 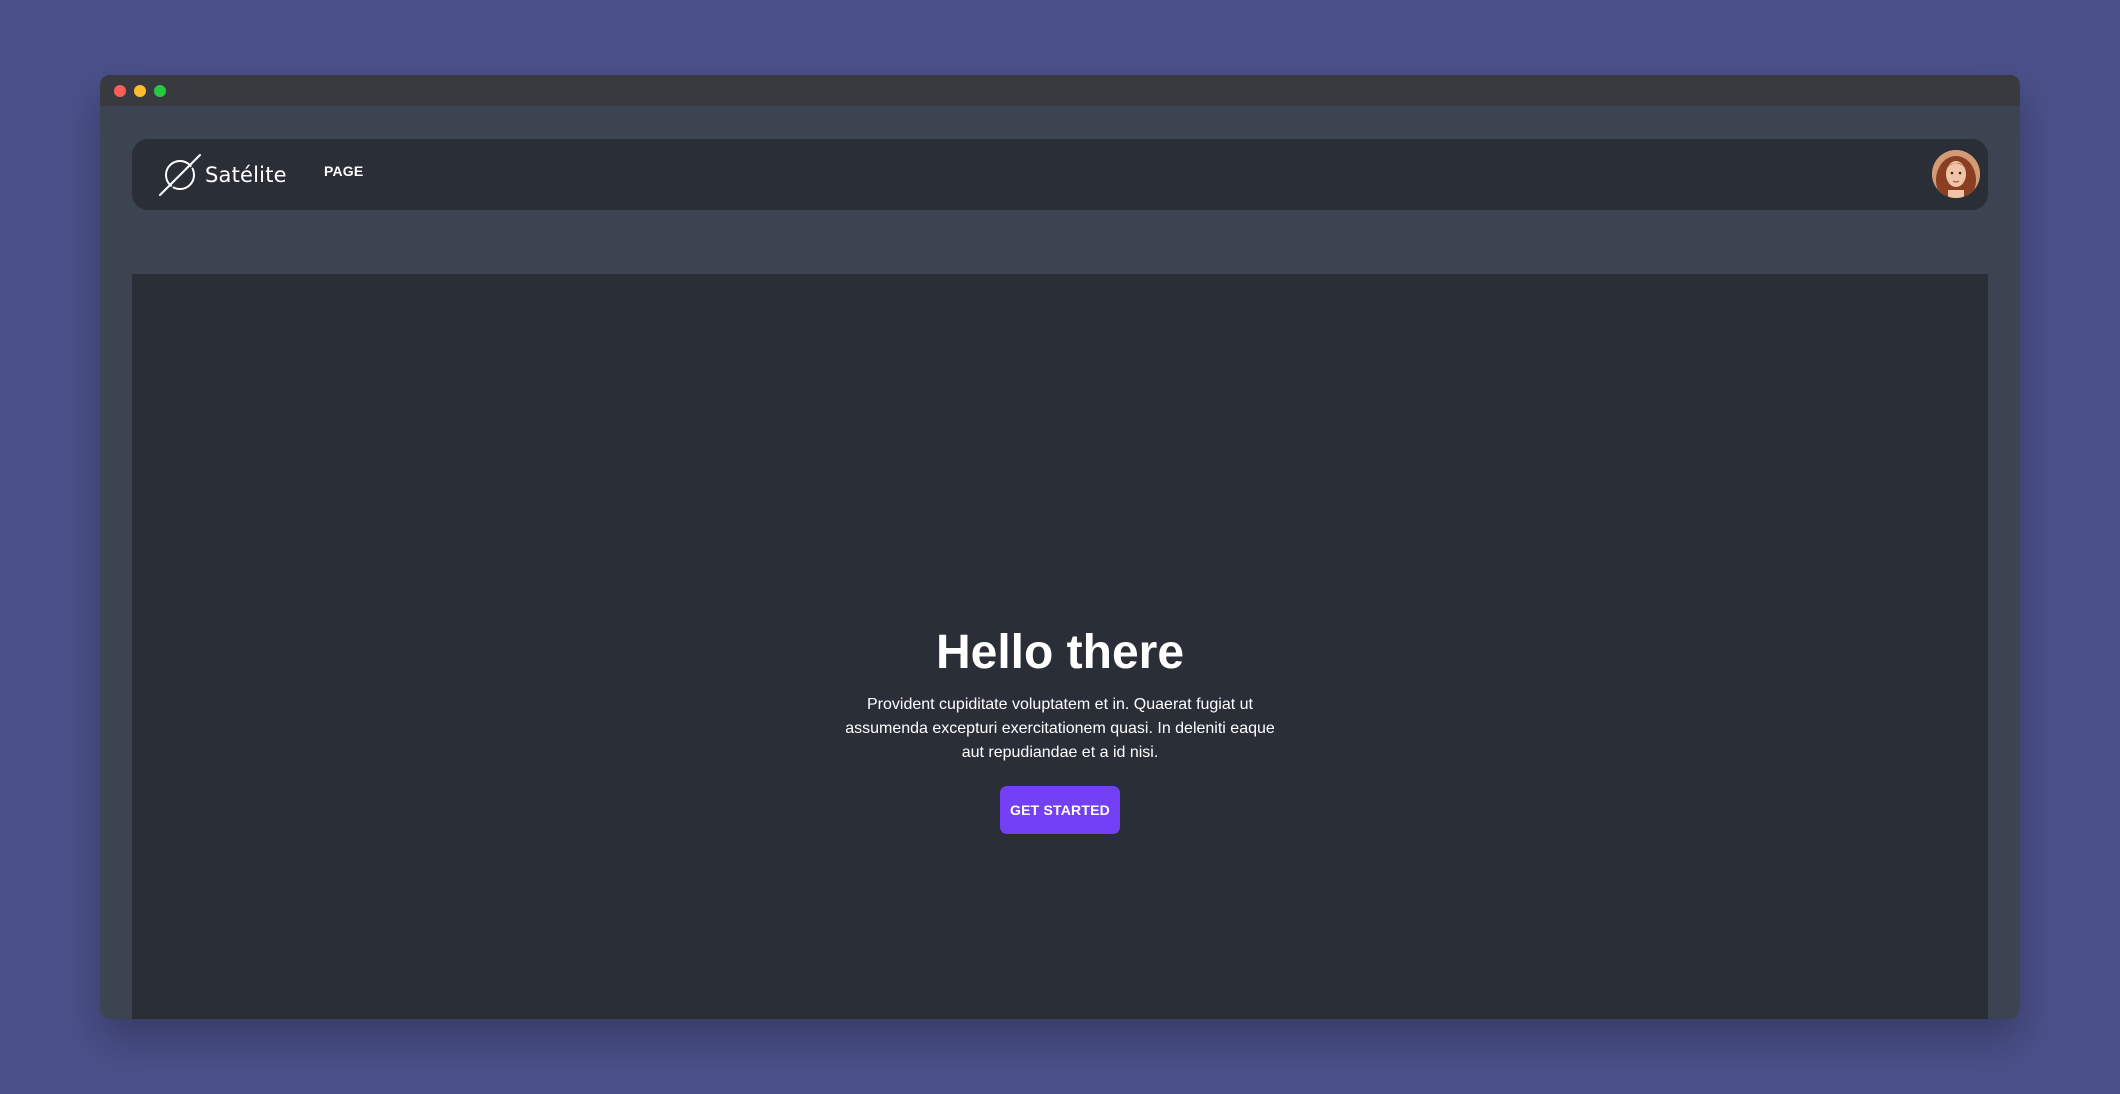 I want to click on get-started-button: GET STARTED, so click(x=1060, y=810).